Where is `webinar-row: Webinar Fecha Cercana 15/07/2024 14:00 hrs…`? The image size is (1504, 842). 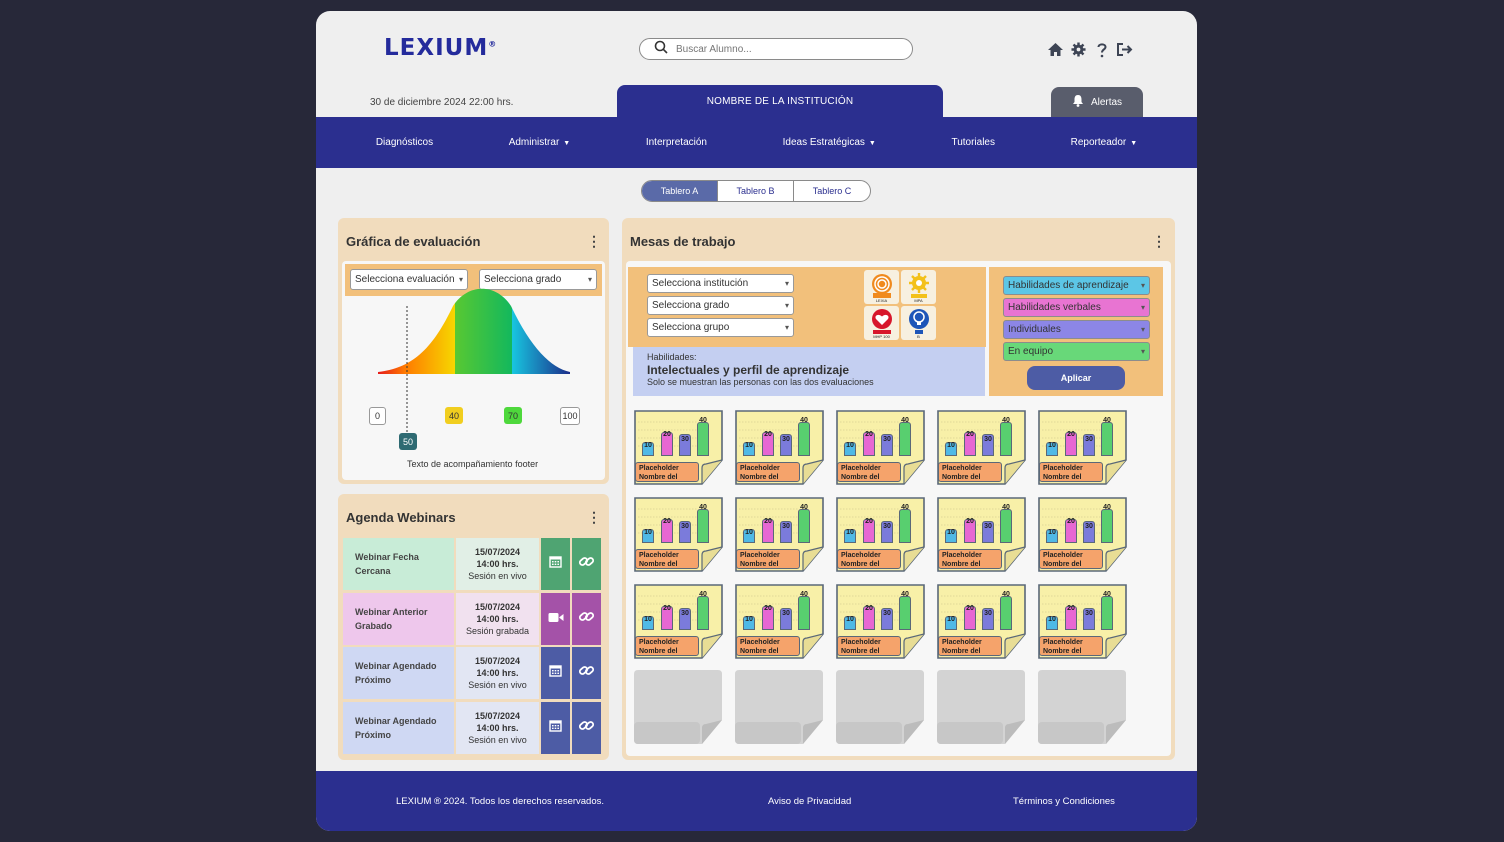
webinar-row: Webinar Fecha Cercana 15/07/2024 14:00 hrs… is located at coordinates (472, 564).